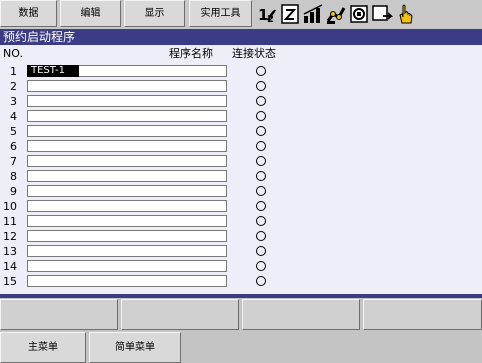 The width and height of the screenshot is (482, 363). Describe the element at coordinates (10, 236) in the screenshot. I see `row-number: 12` at that location.